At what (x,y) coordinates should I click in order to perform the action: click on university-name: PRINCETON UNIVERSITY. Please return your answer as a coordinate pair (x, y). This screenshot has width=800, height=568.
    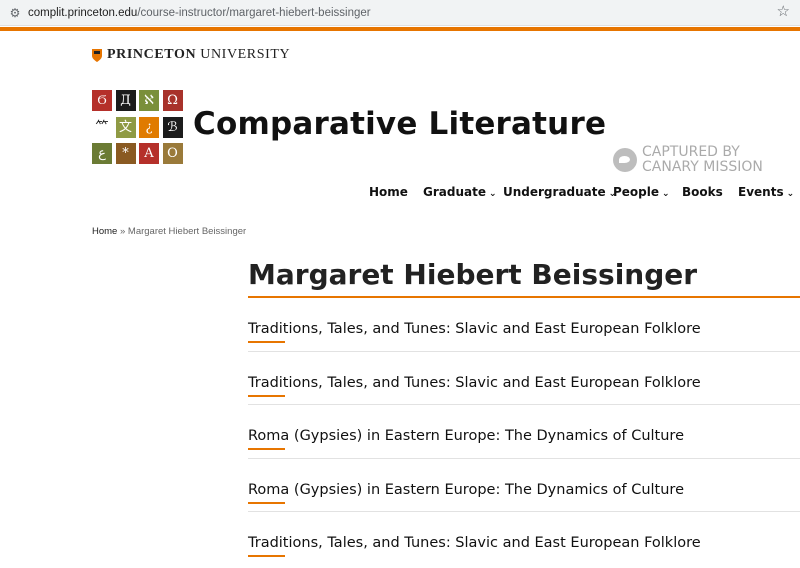
    Looking at the image, I should click on (199, 54).